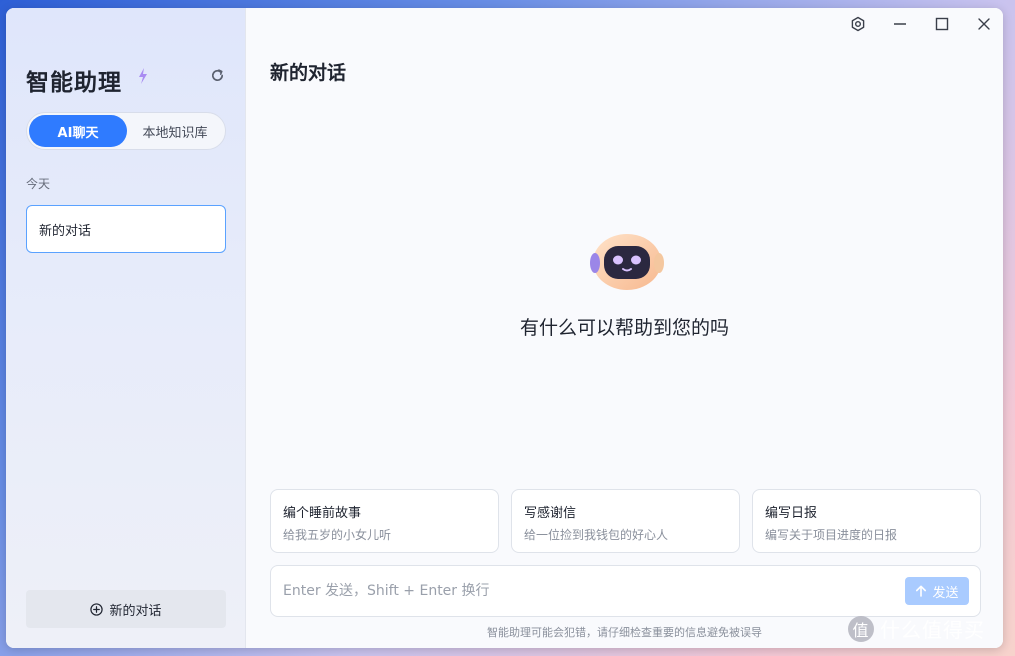 The height and width of the screenshot is (656, 1015). I want to click on watermark-logo-icon: 值, so click(861, 628).